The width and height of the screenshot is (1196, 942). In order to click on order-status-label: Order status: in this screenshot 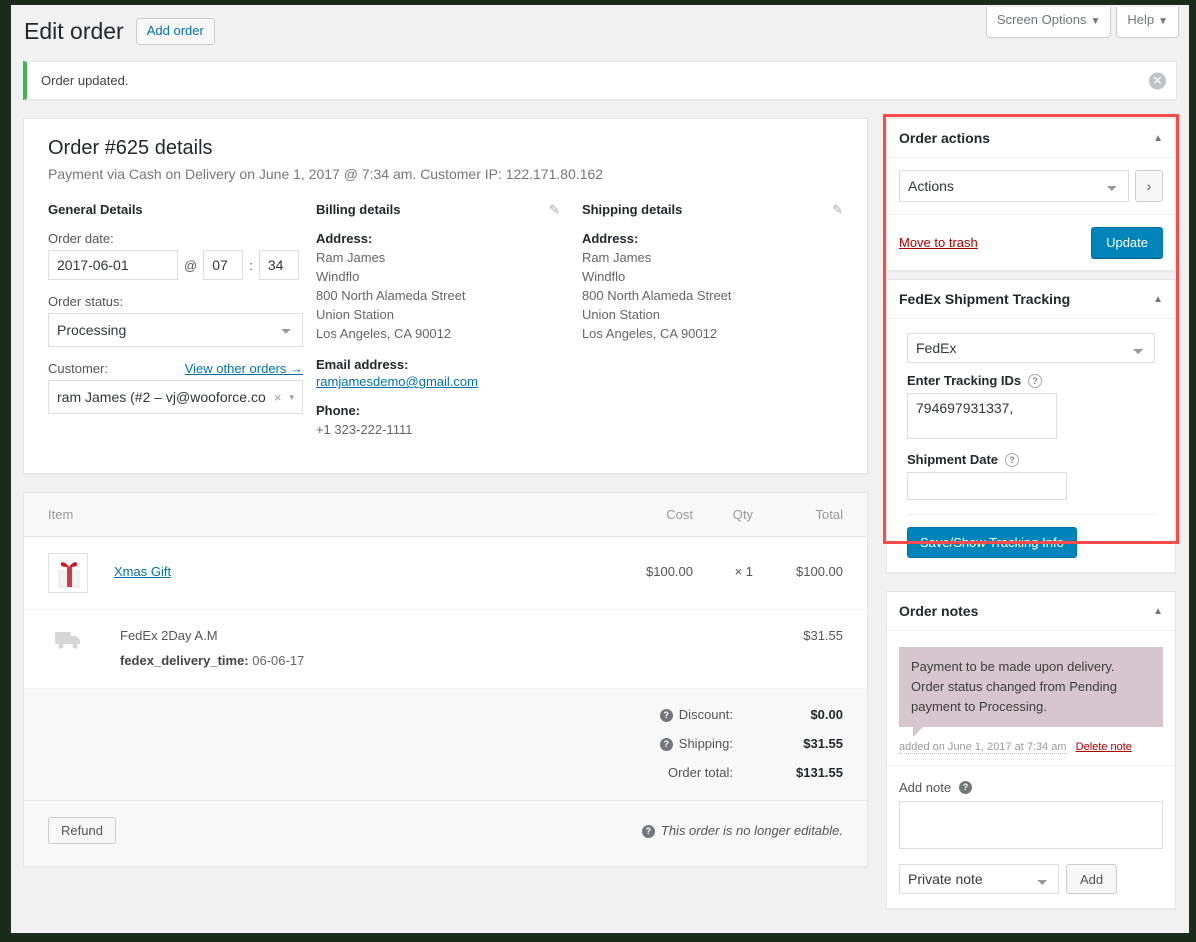, I will do `click(86, 301)`.